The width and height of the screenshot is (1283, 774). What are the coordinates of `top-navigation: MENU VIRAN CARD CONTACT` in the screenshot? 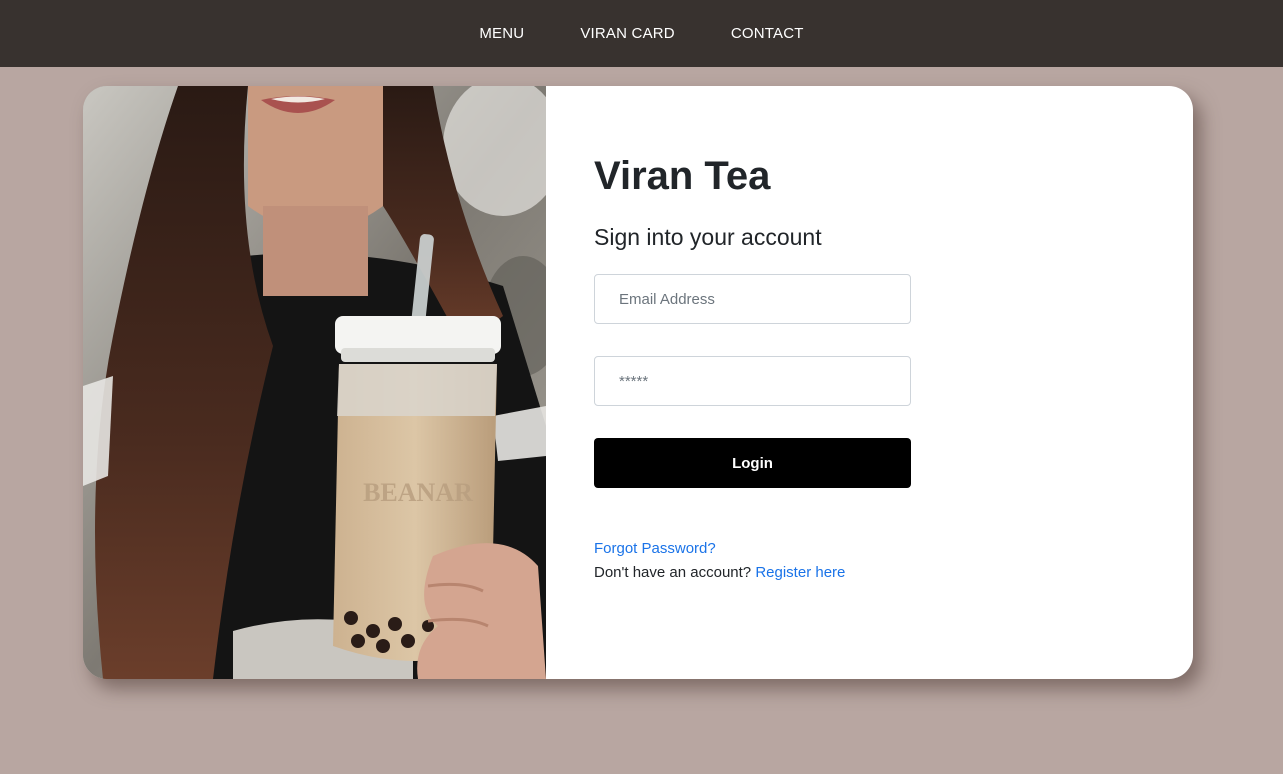 It's located at (641, 33).